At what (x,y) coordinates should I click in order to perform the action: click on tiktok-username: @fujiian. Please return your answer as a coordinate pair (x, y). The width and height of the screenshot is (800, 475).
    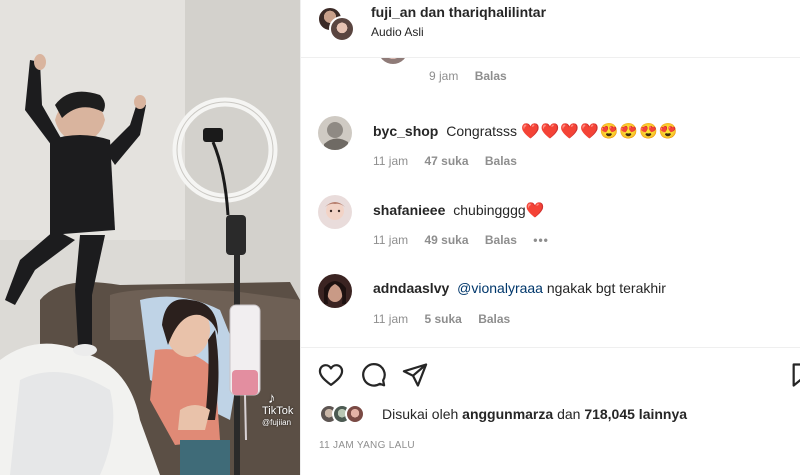
    Looking at the image, I should click on (277, 422).